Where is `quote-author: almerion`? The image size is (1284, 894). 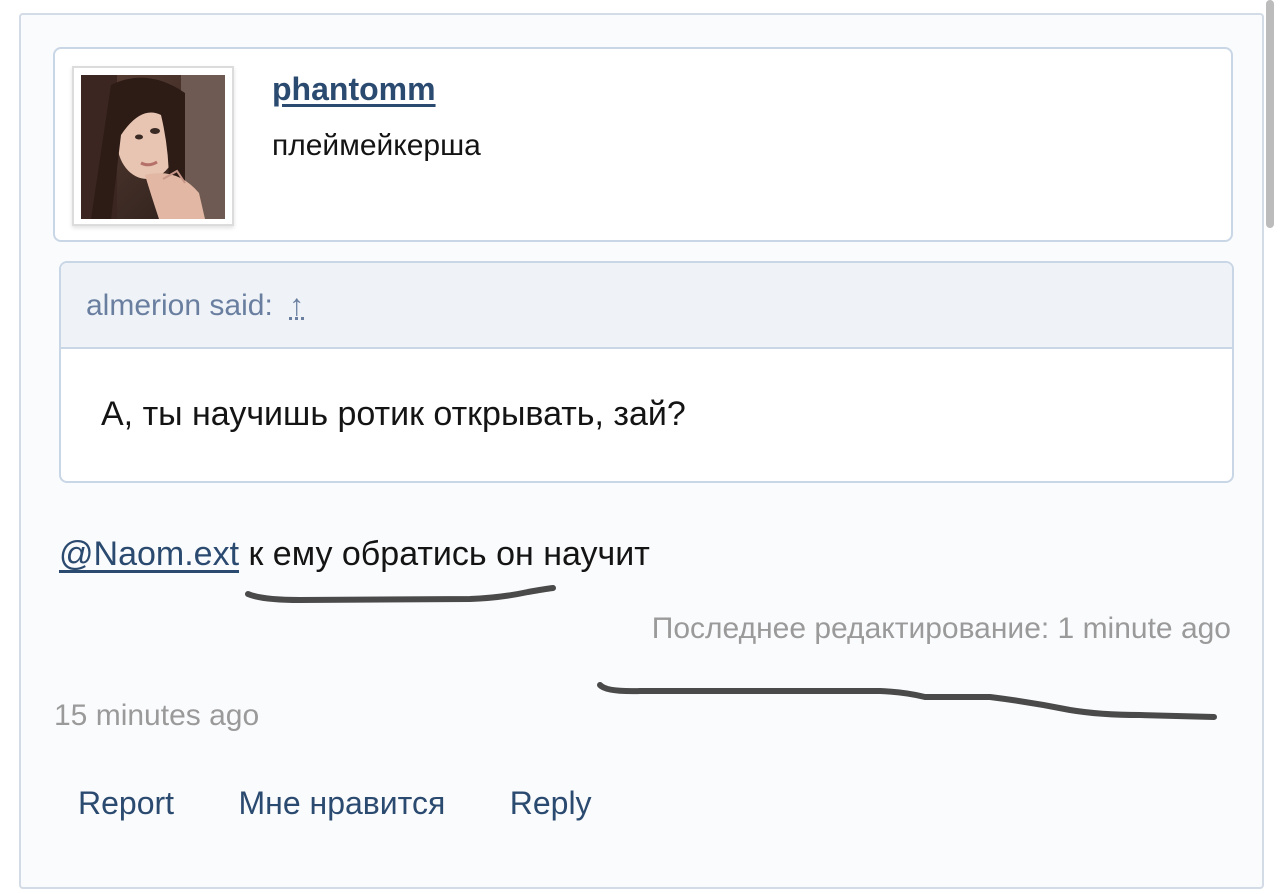
quote-author: almerion is located at coordinates (144, 305).